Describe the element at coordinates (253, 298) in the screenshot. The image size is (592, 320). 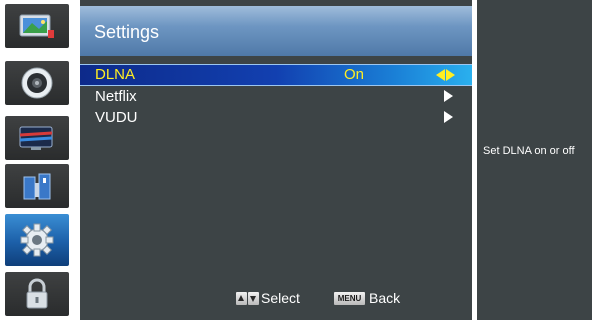
I see `down-arrow-key-icon` at that location.